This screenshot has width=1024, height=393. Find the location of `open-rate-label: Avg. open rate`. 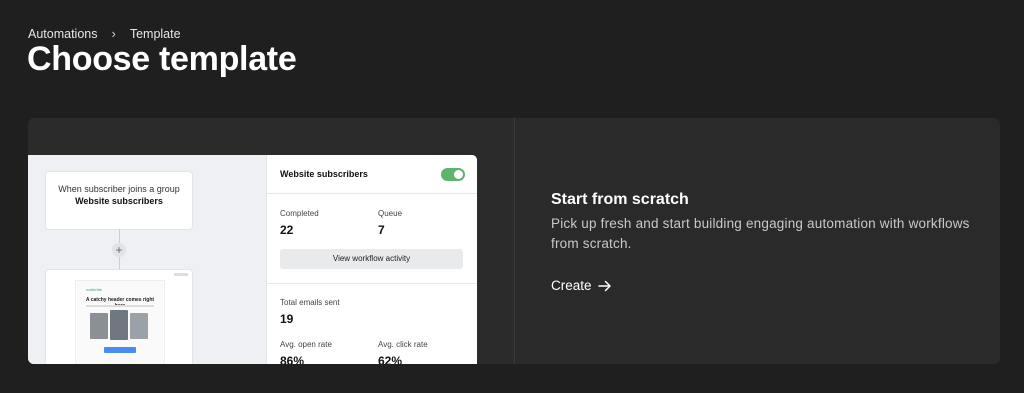

open-rate-label: Avg. open rate is located at coordinates (306, 344).